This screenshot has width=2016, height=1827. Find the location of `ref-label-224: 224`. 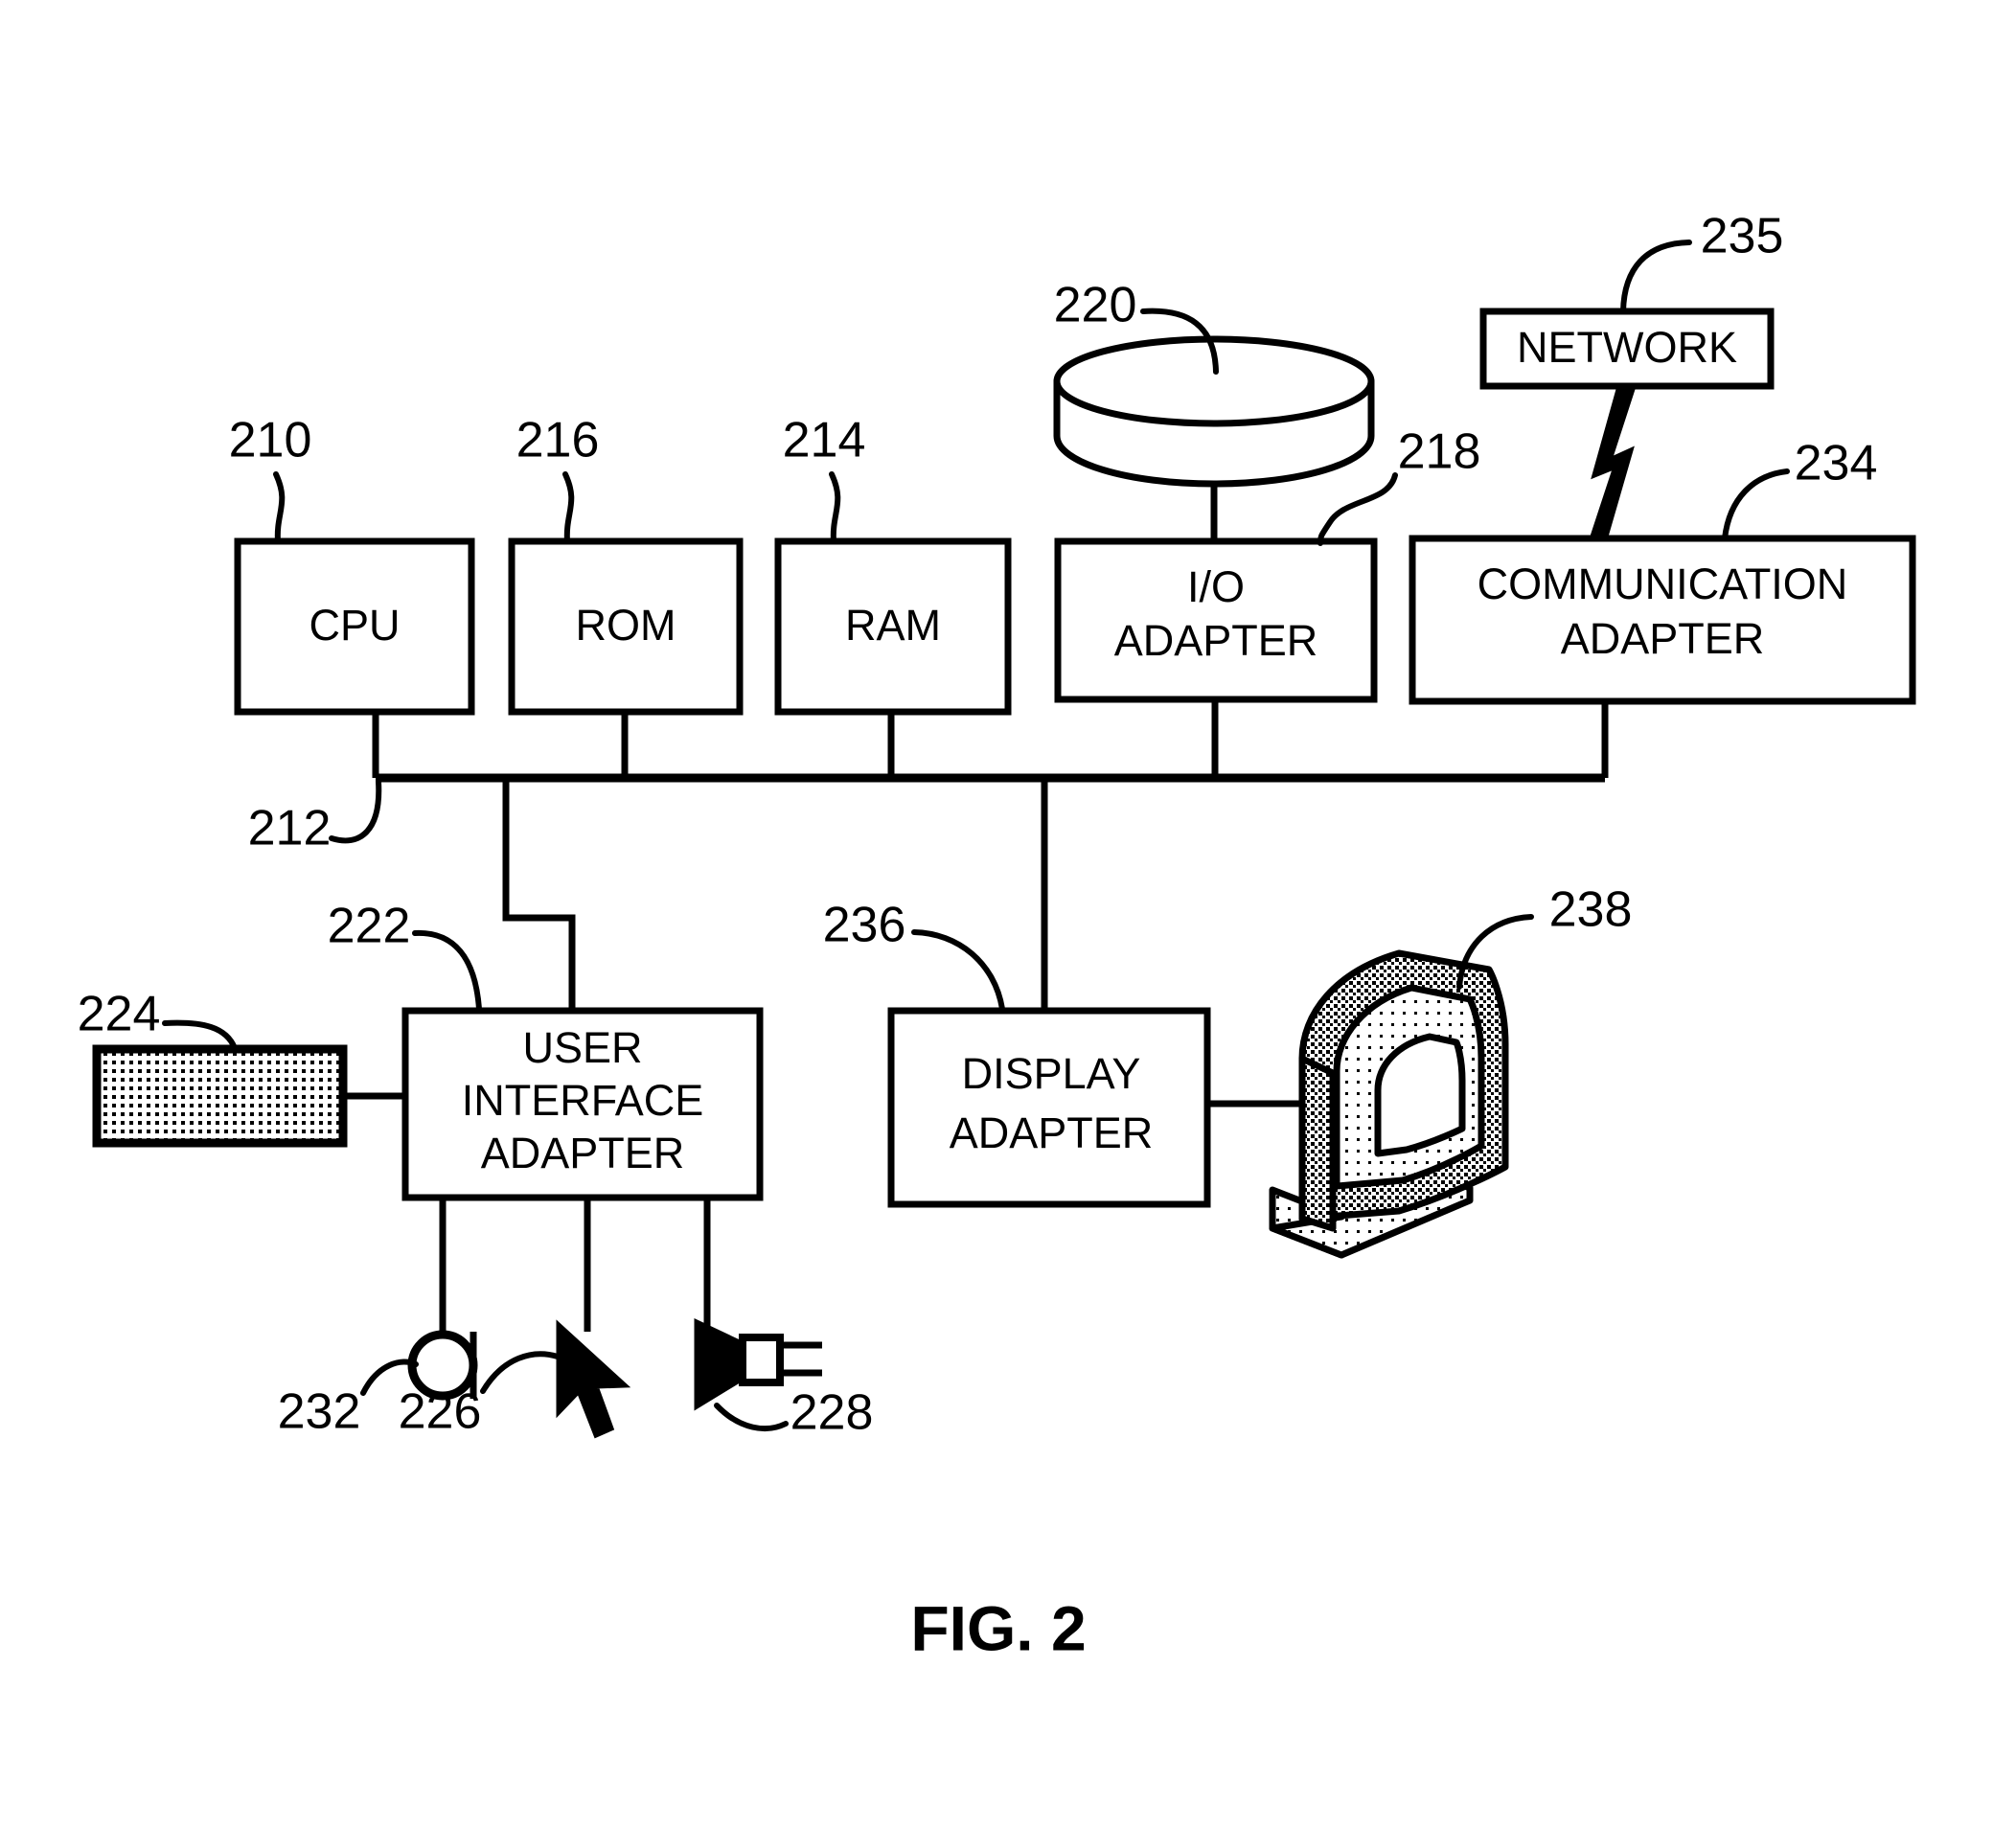

ref-label-224: 224 is located at coordinates (119, 1014).